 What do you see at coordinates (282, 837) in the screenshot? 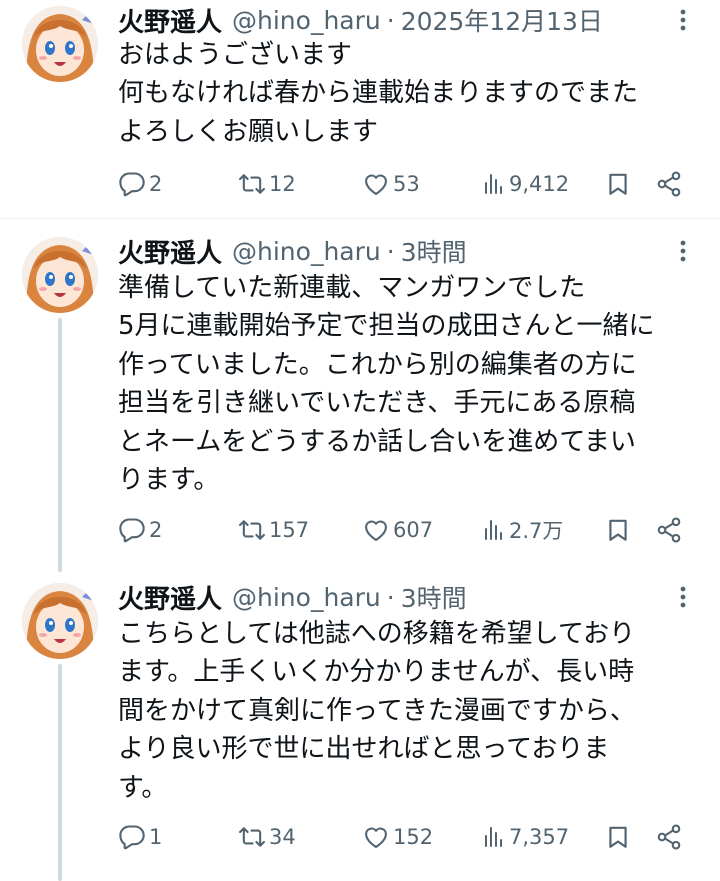
I see `retweet-count: 34` at bounding box center [282, 837].